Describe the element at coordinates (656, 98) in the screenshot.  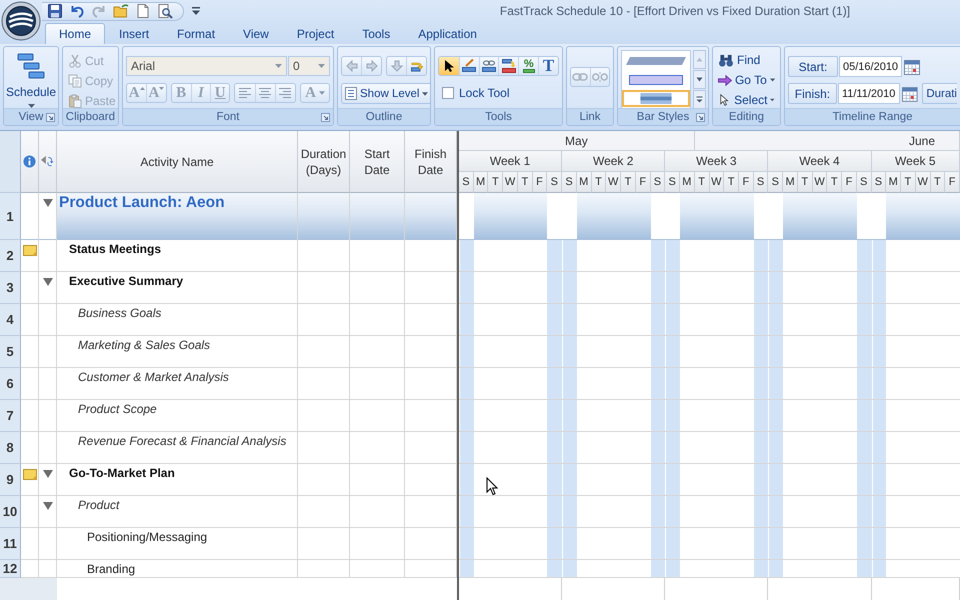
I see `bar-style-option` at that location.